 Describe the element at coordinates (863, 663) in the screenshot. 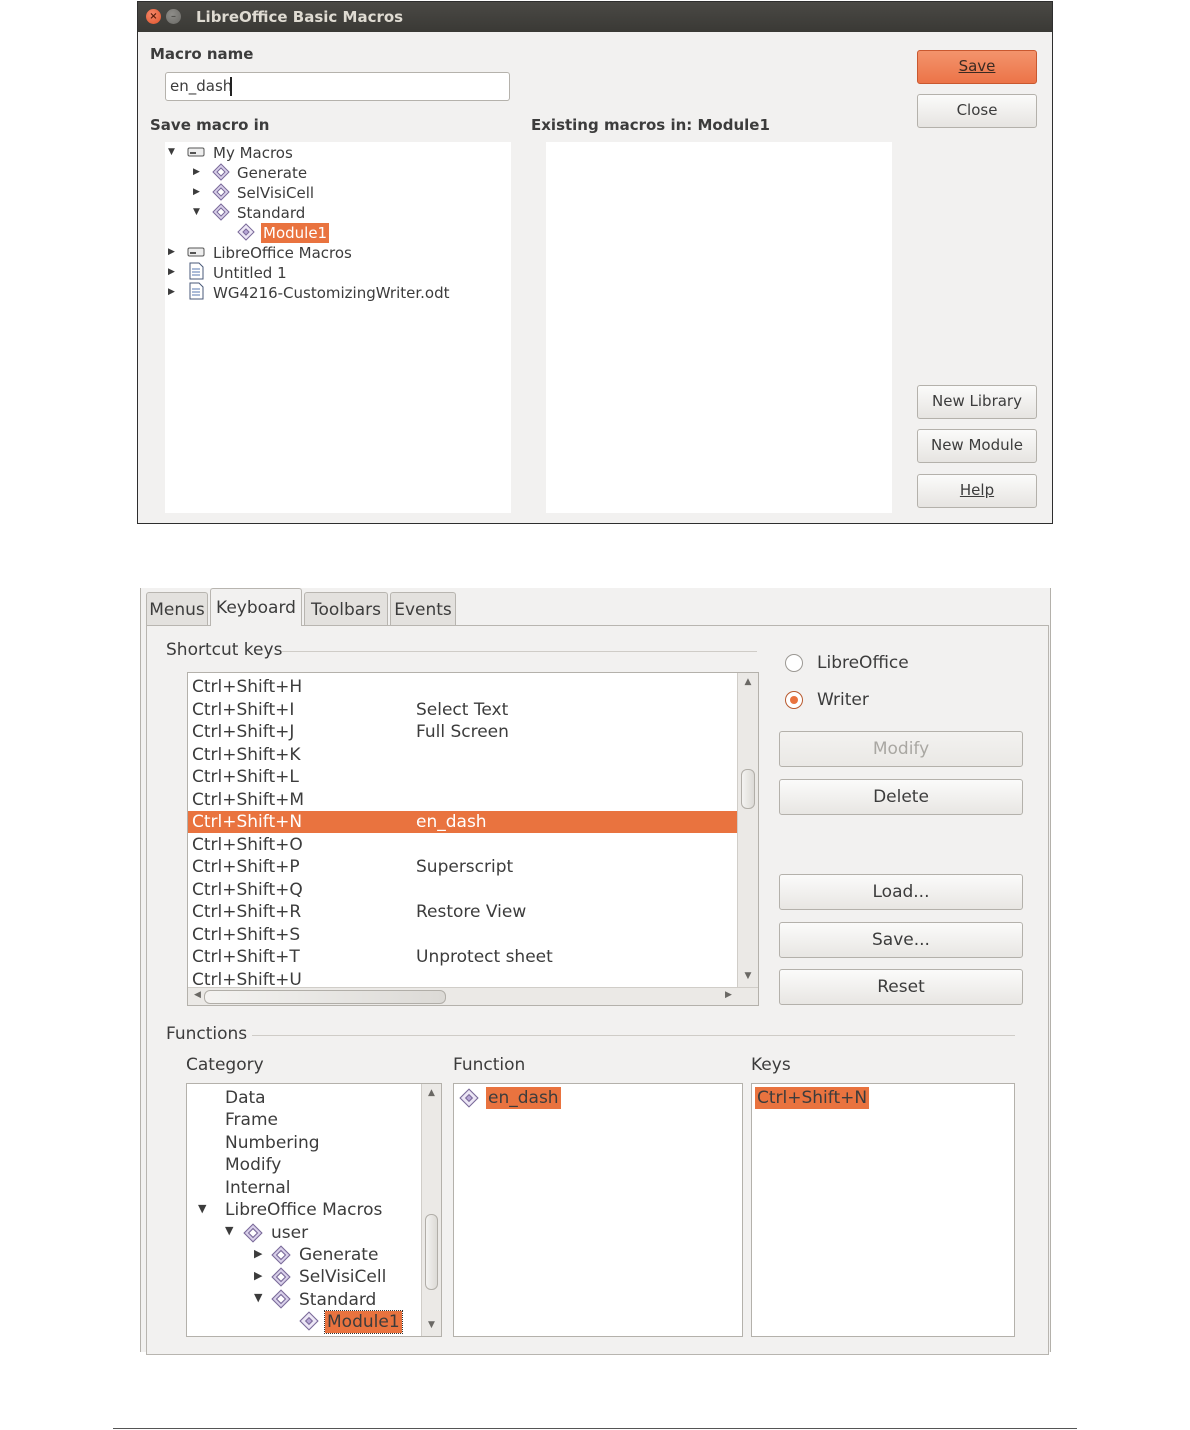

I see `libreoffice-radio-label: LibreOffice` at that location.